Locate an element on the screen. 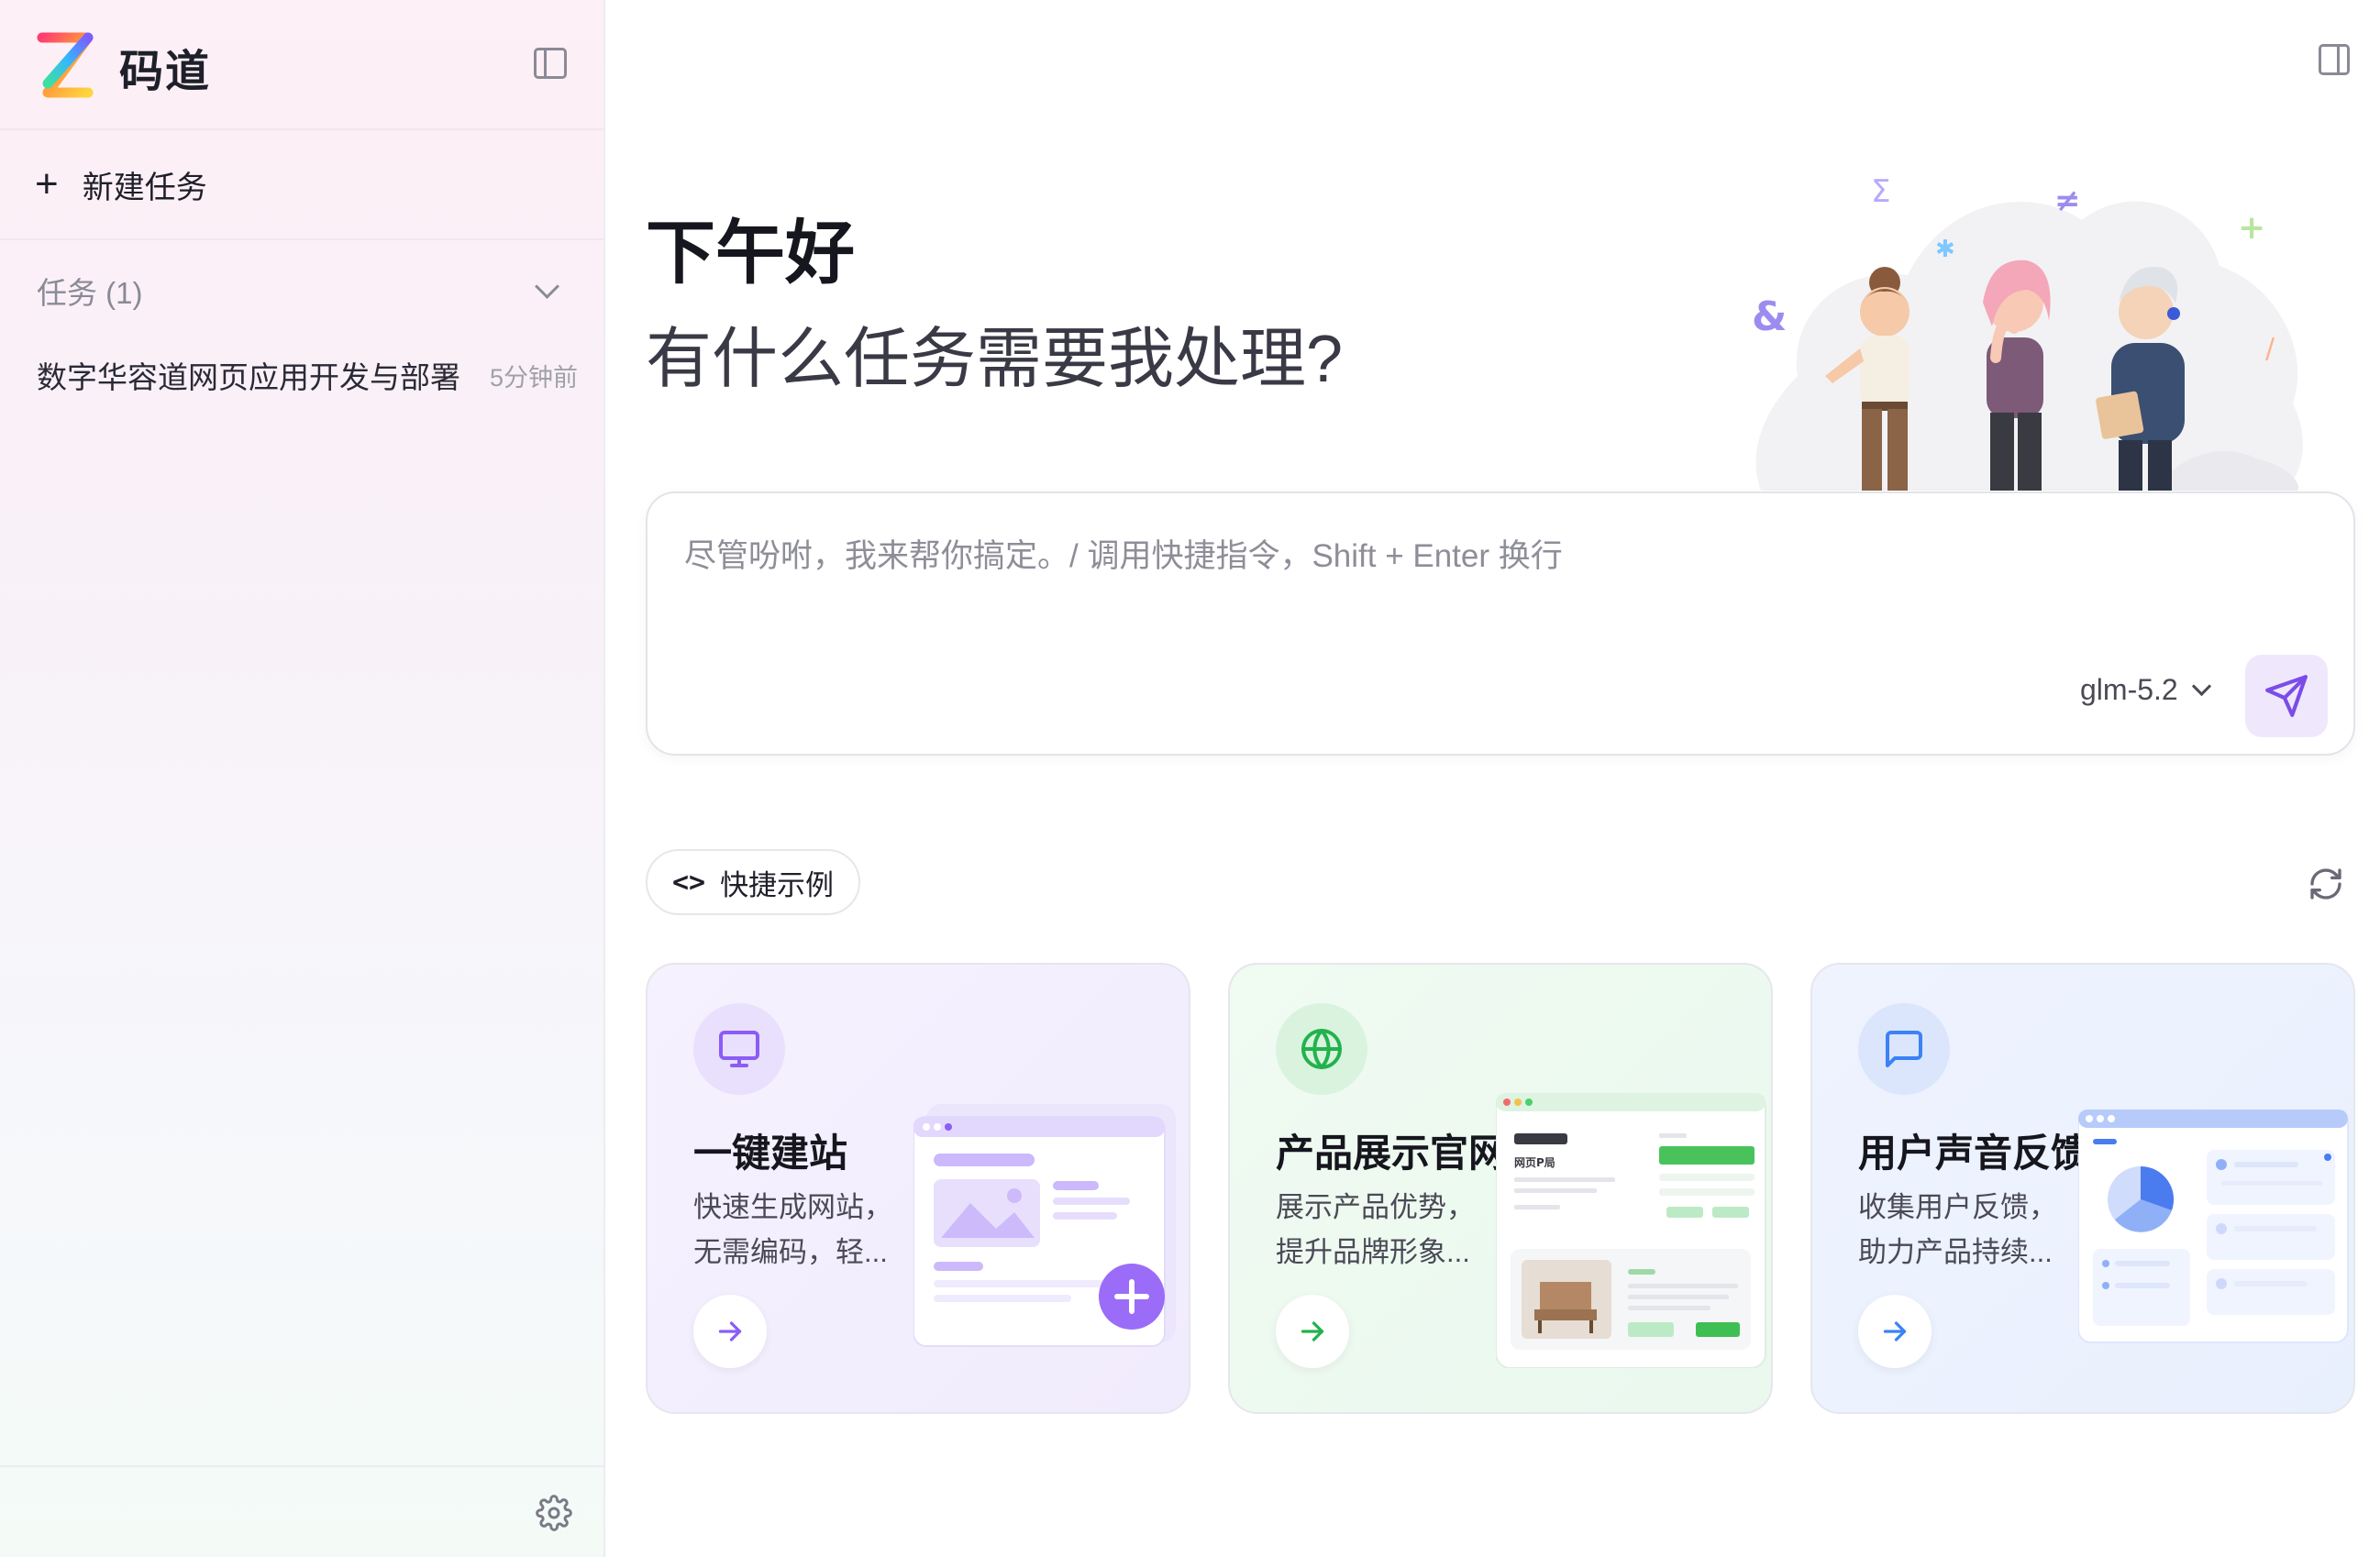  new-task-label: 新建任务 is located at coordinates (144, 187).